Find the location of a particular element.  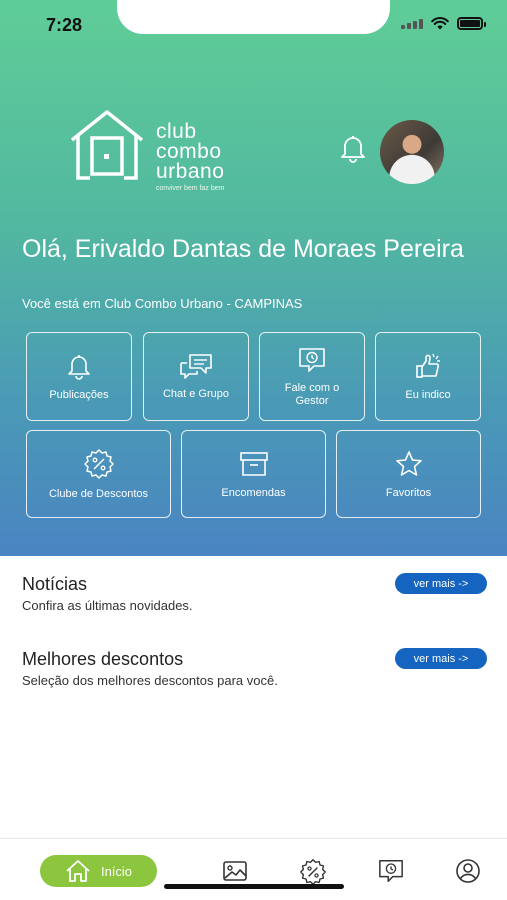

news-subtitle: Confira as últimas novidades. is located at coordinates (107, 605).